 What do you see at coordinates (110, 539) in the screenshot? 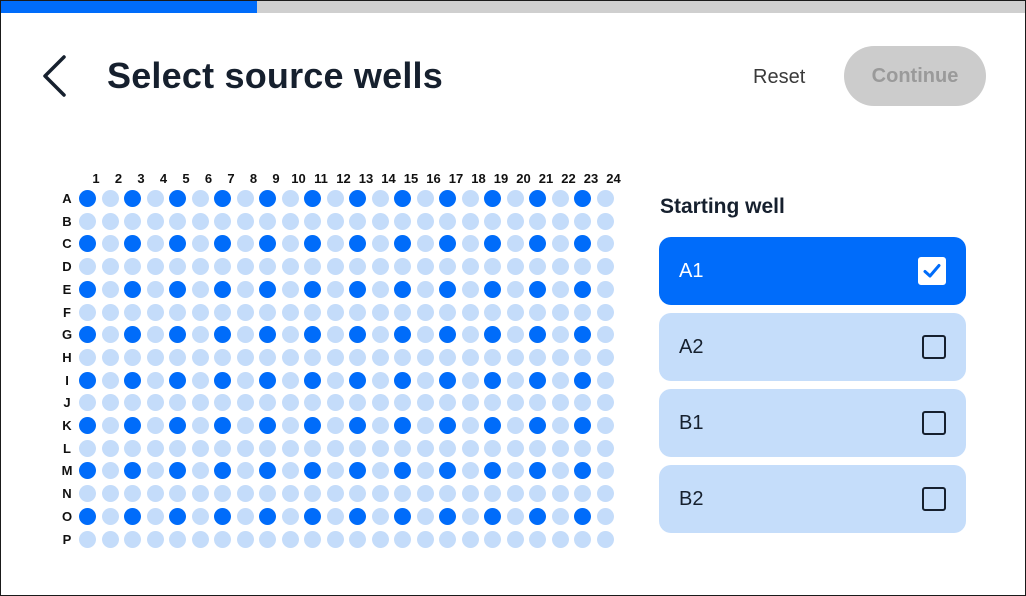
I see `well-P2` at bounding box center [110, 539].